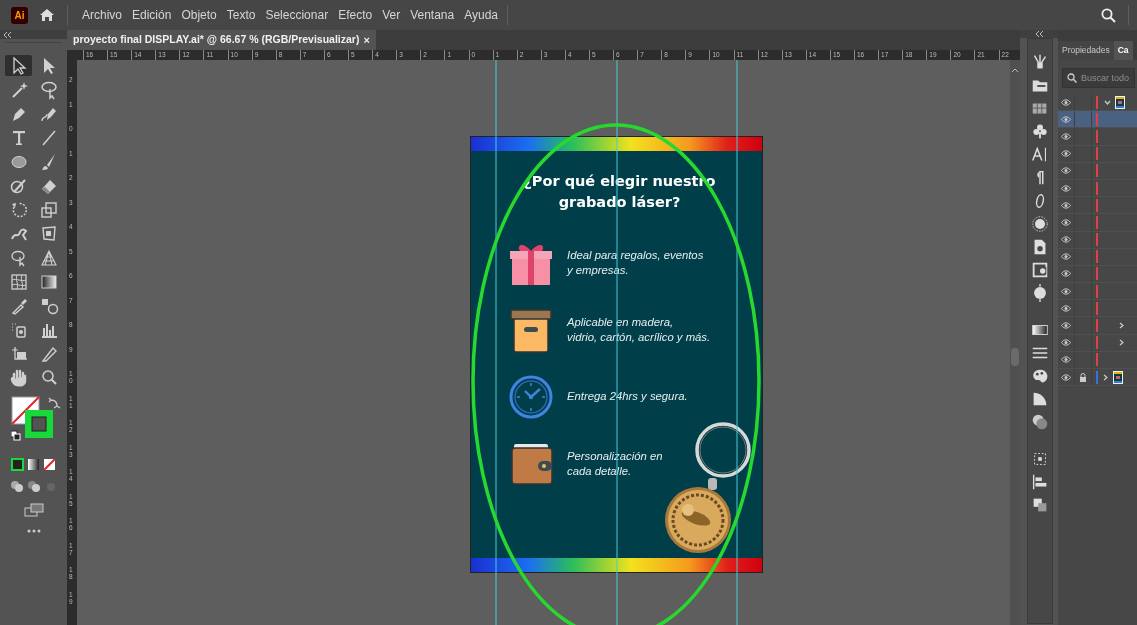 Image resolution: width=1137 pixels, height=625 pixels. Describe the element at coordinates (33, 510) in the screenshot. I see `screen-mode-icon` at that location.